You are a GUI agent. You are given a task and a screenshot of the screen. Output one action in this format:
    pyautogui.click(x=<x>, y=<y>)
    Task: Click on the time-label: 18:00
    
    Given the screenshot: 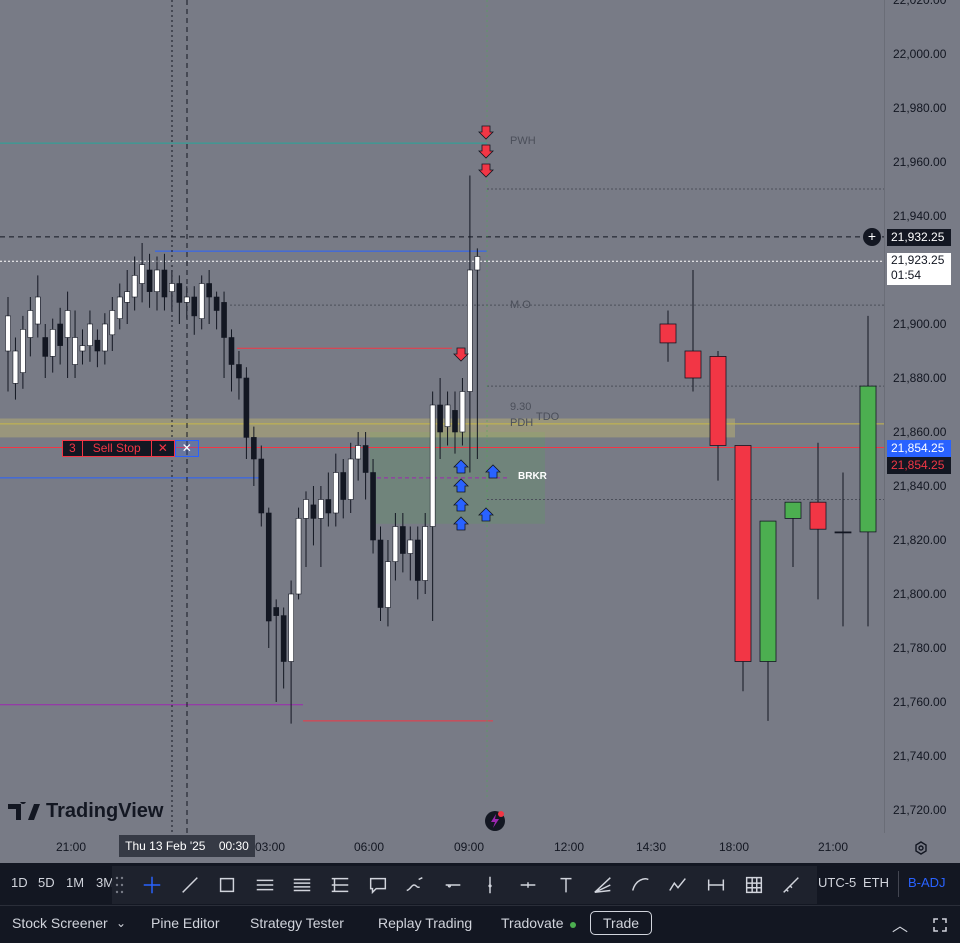 What is the action you would take?
    pyautogui.click(x=734, y=847)
    